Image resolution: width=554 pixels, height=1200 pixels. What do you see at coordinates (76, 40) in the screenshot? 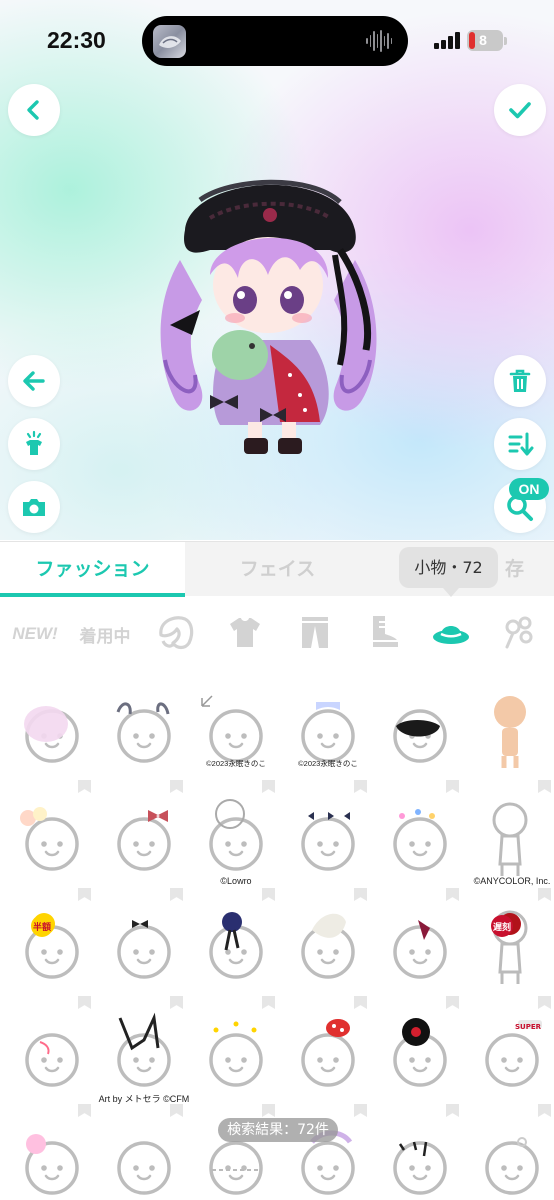
I see `status-time: 22:30` at bounding box center [76, 40].